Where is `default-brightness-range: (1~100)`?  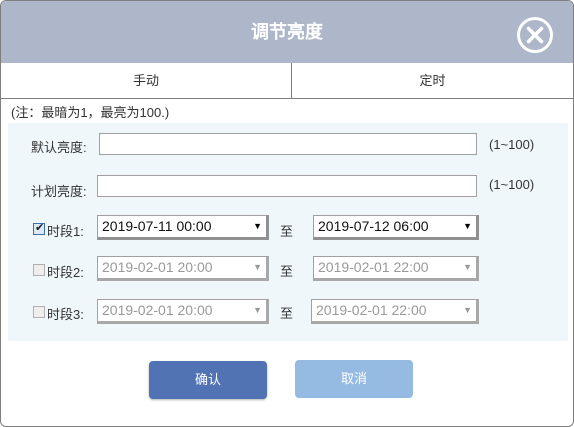
default-brightness-range: (1~100) is located at coordinates (512, 144).